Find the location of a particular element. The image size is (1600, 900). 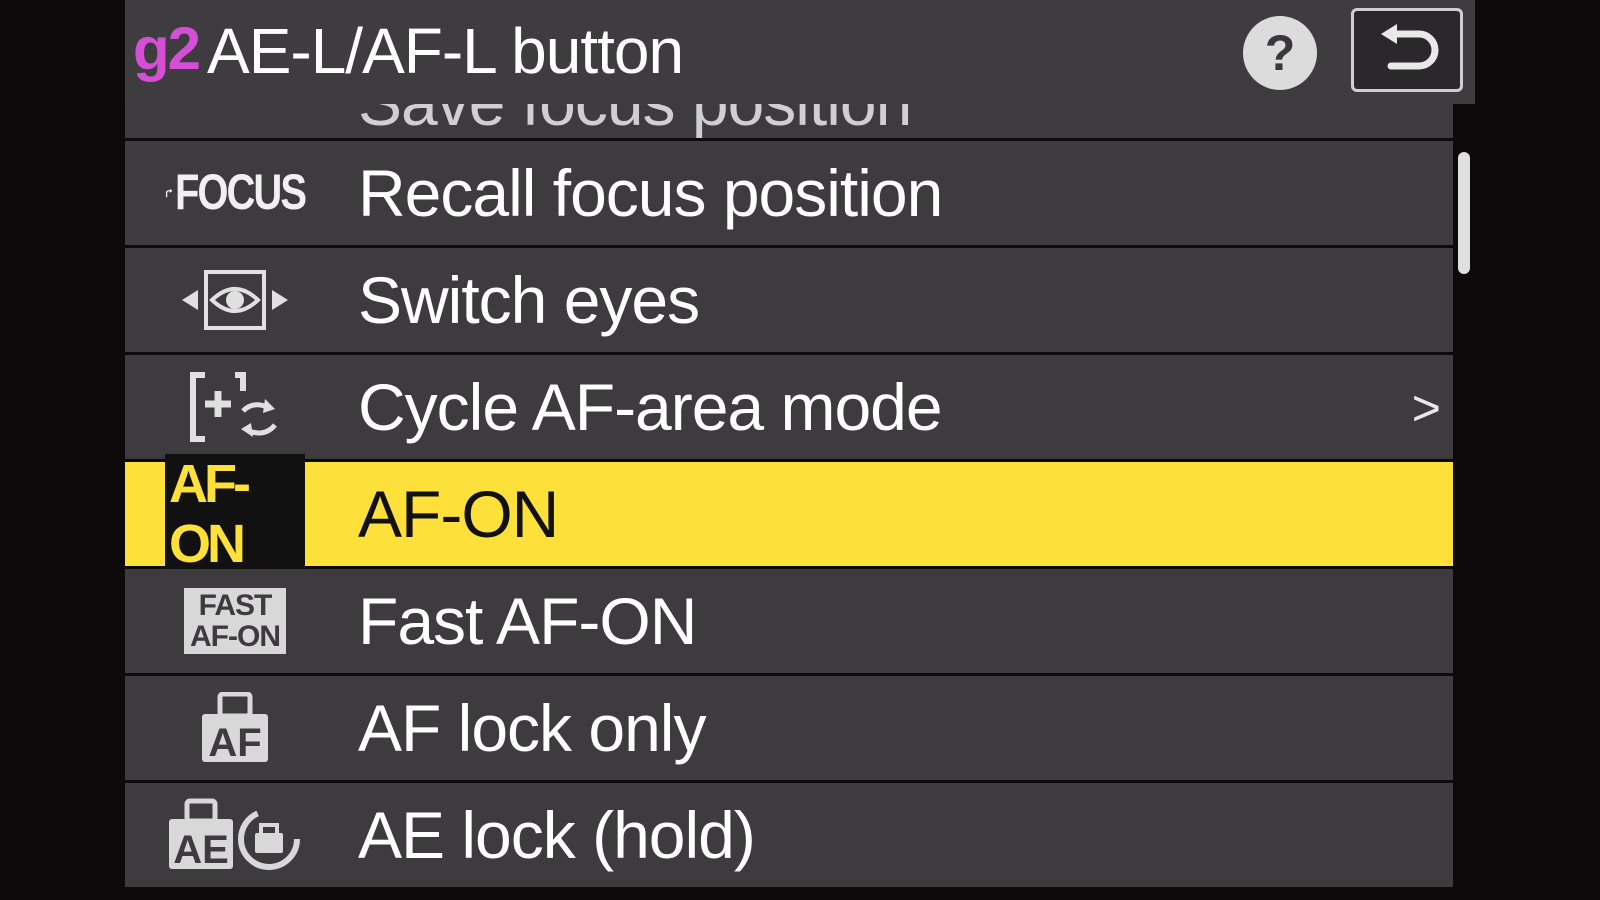

list-item-label: AF lock only is located at coordinates (532, 728).